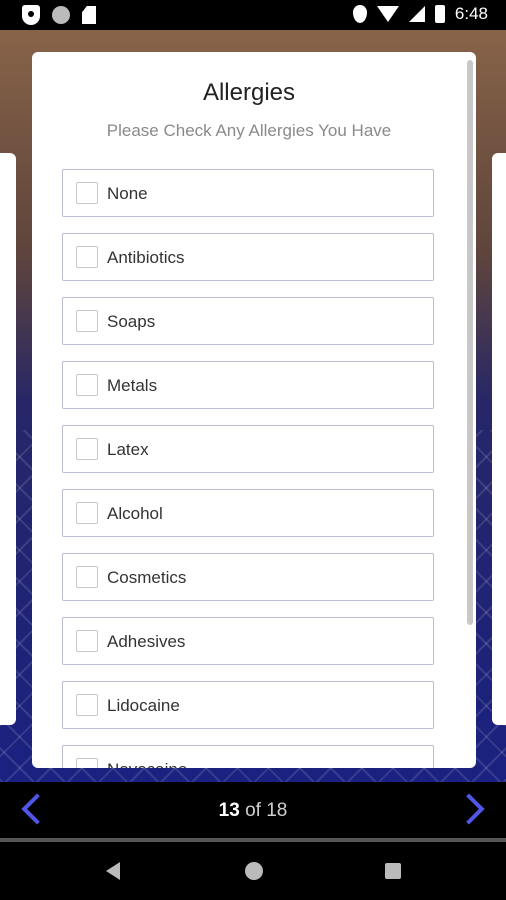  Describe the element at coordinates (248, 513) in the screenshot. I see `option-alcohol: Alcohol` at that location.